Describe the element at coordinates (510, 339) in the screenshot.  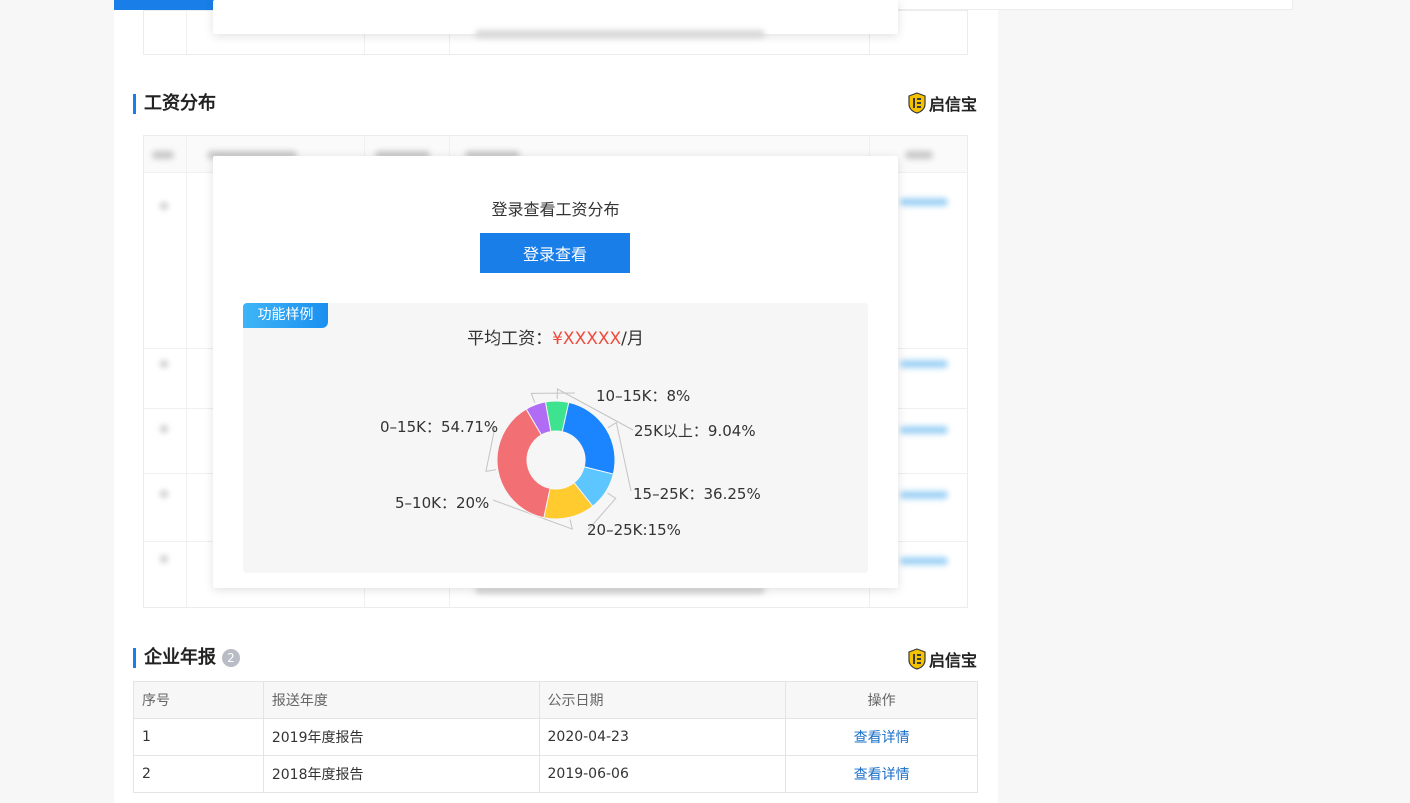
I see `avg-salary-label: 平均工资：` at that location.